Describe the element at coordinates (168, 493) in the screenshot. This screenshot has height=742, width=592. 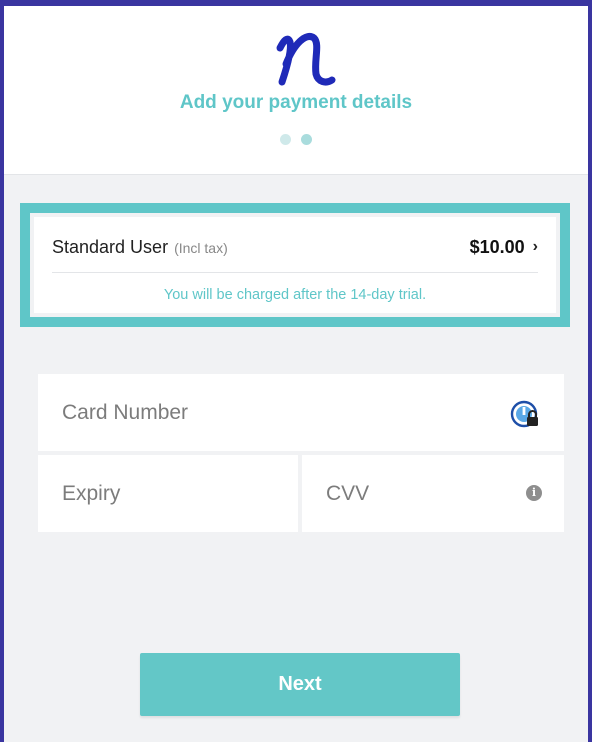
I see `expiry-field: Expiry` at that location.